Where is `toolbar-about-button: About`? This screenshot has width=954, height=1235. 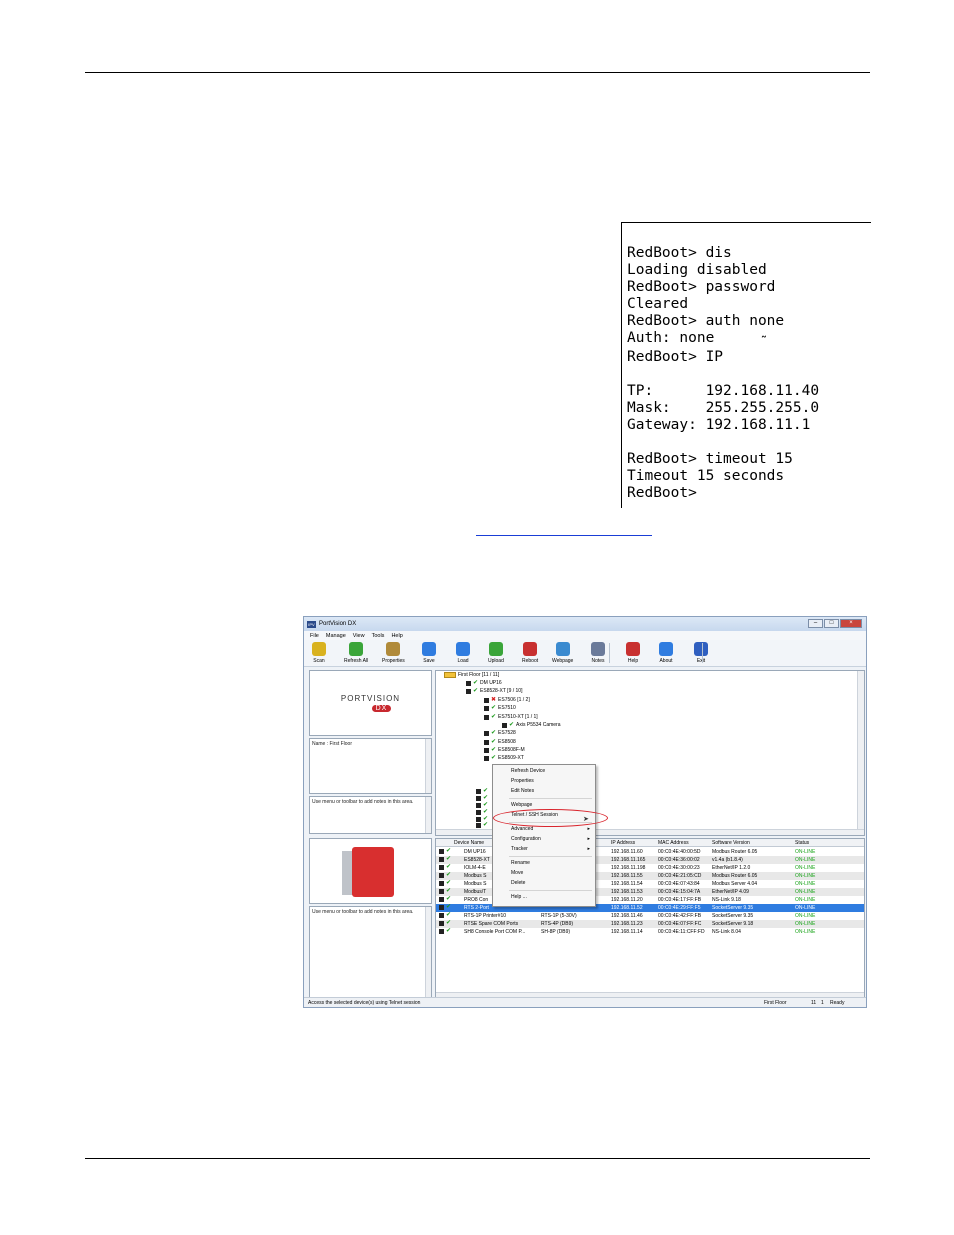 toolbar-about-button: About is located at coordinates (666, 653).